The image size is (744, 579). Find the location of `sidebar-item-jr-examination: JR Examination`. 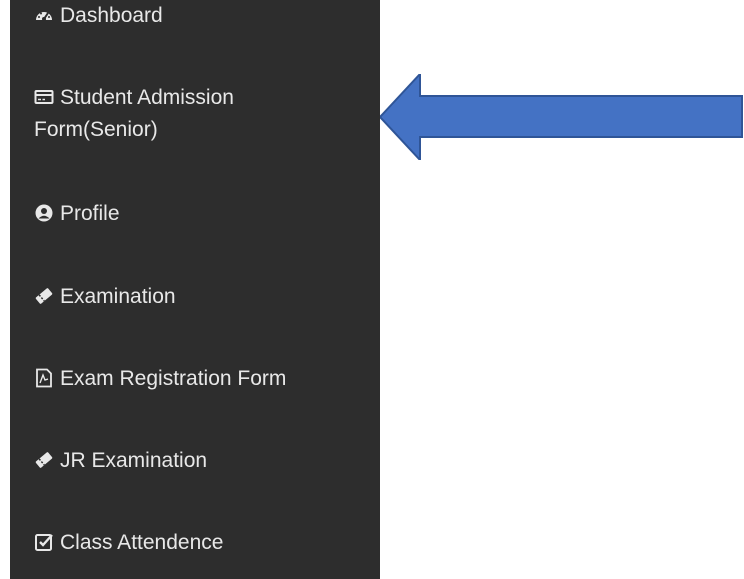

sidebar-item-jr-examination: JR Examination is located at coordinates (120, 461).